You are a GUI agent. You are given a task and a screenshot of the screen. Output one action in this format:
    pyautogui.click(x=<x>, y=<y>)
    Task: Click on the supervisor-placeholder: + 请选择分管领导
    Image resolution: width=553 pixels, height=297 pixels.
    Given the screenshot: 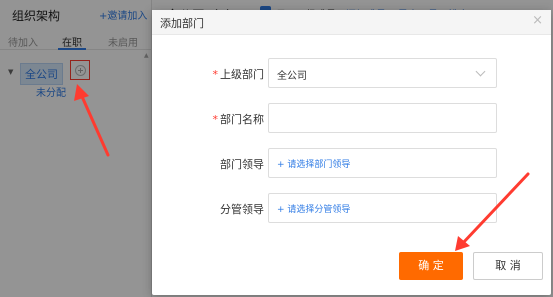 What is the action you would take?
    pyautogui.click(x=314, y=210)
    